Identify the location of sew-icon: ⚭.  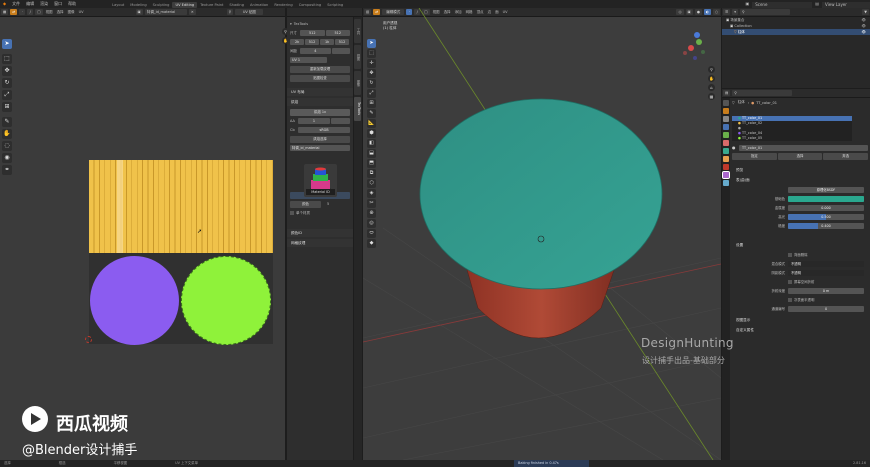
(7, 170).